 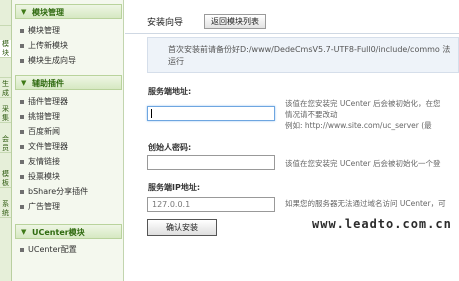 What do you see at coordinates (311, 114) in the screenshot?
I see `server-url-hint-line-2: 情况请不要改动` at bounding box center [311, 114].